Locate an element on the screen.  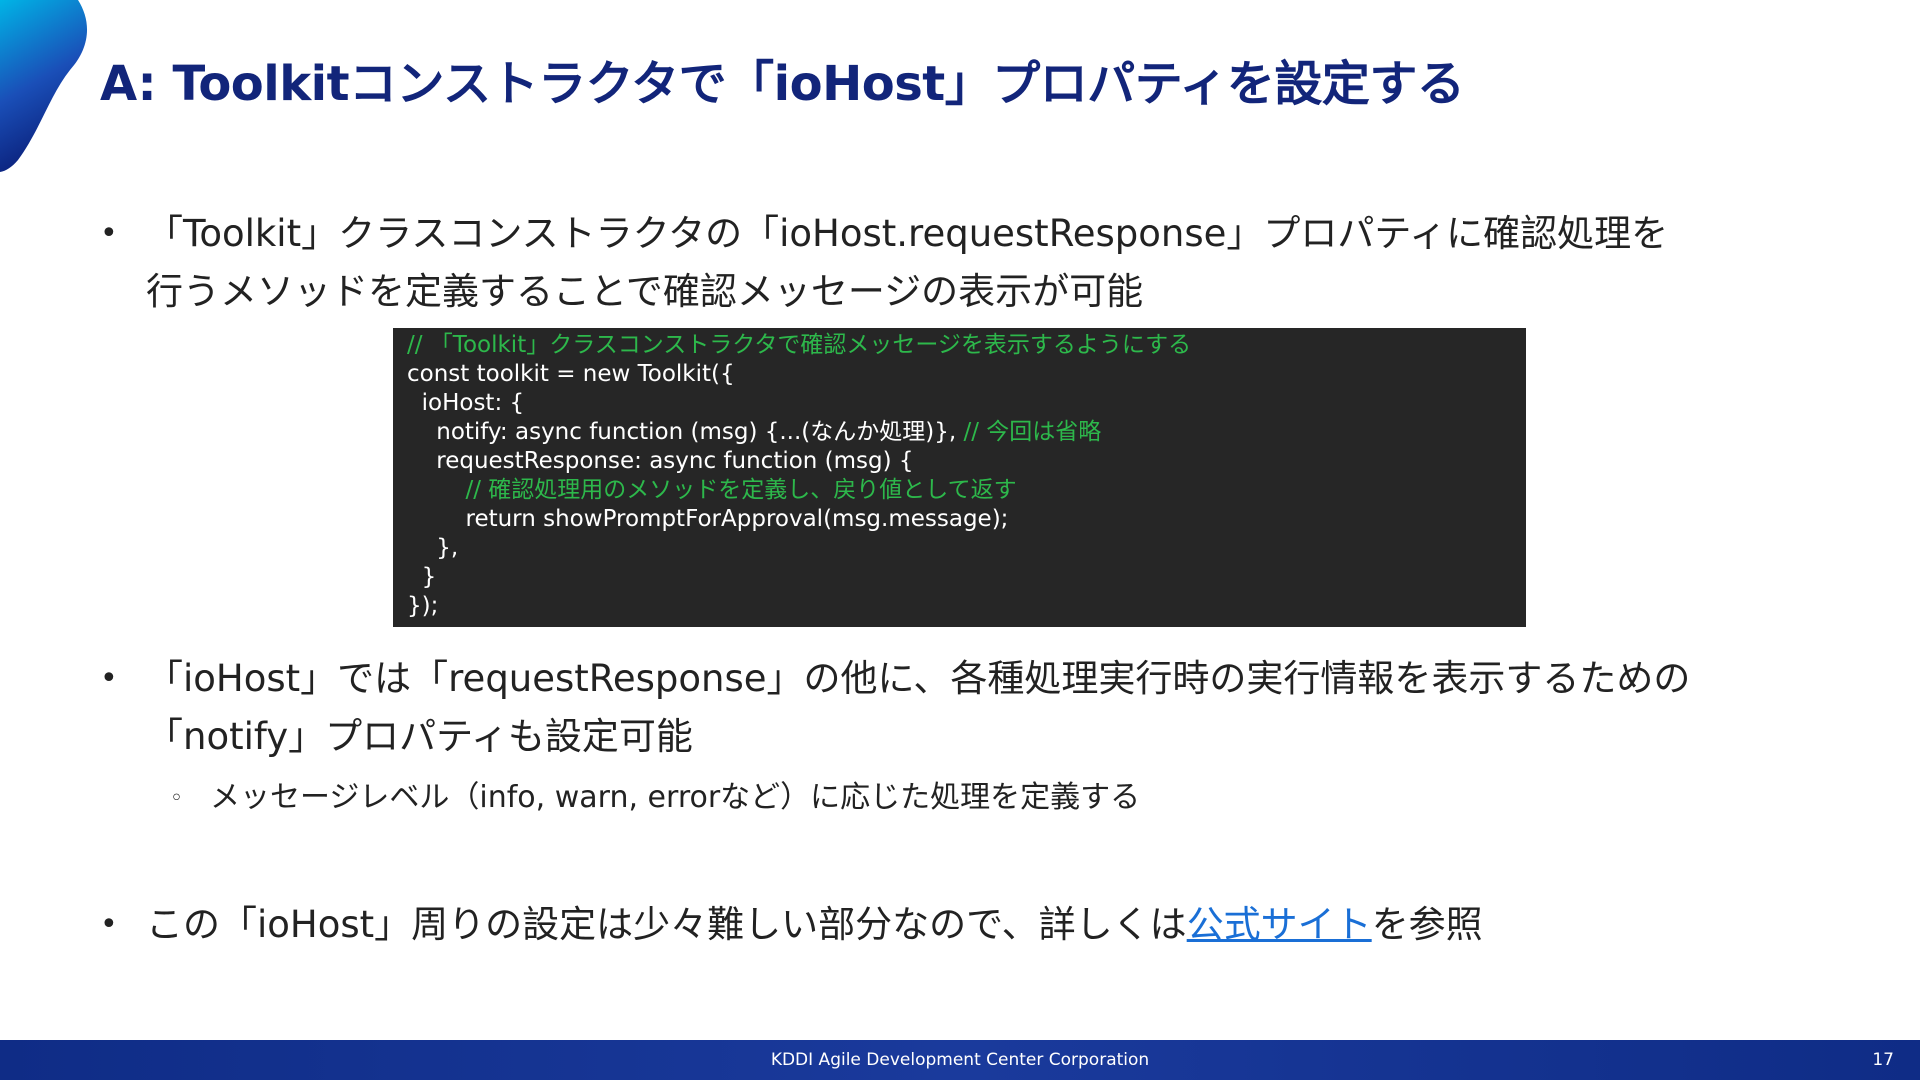
code-comment: // 今回は省略 is located at coordinates (1032, 432).